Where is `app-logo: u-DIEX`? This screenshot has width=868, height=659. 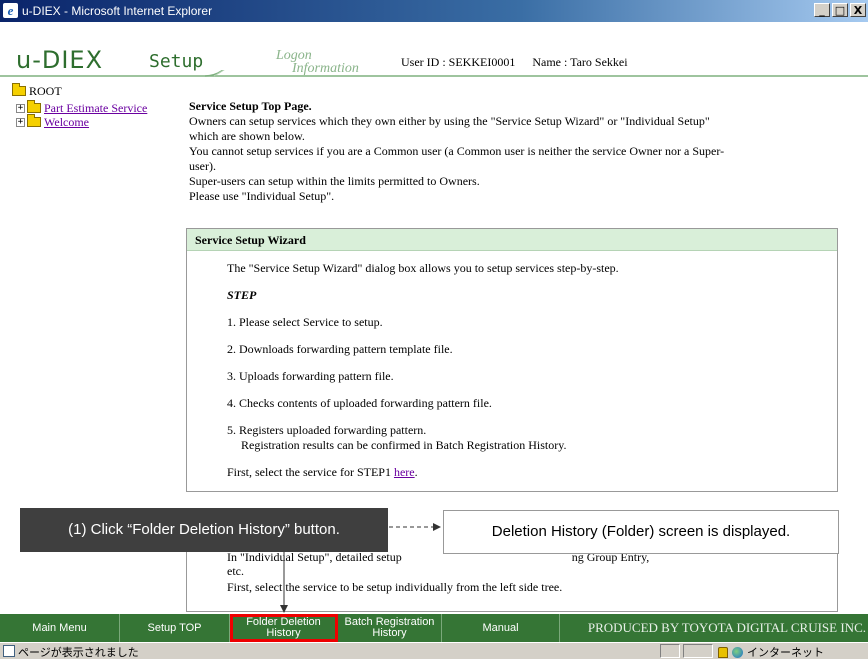
app-logo: u-DIEX is located at coordinates (60, 60).